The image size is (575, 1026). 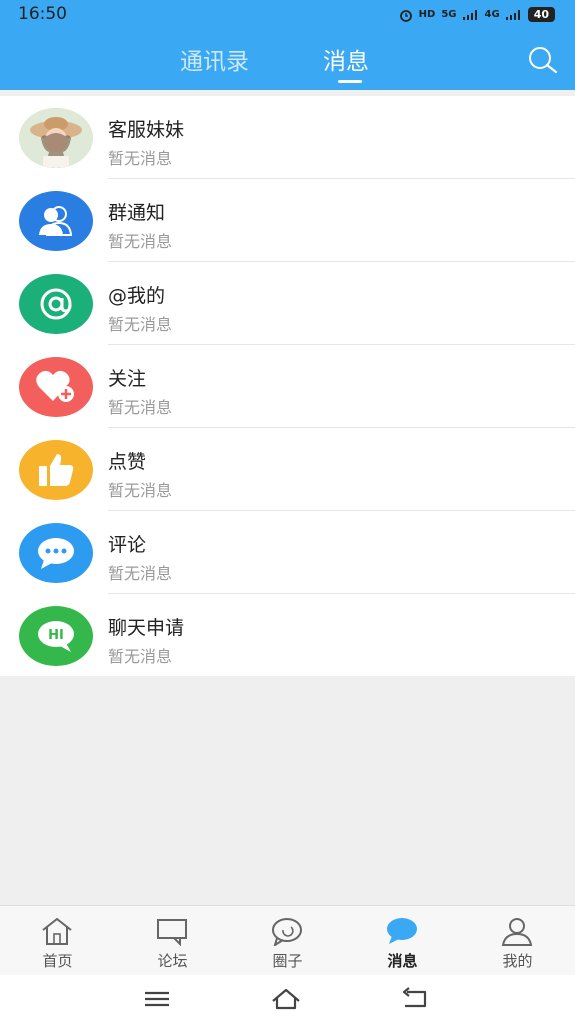 I want to click on top-bar: 16:50 HD 5G 4G 40 通讯录 消息, so click(x=287, y=45).